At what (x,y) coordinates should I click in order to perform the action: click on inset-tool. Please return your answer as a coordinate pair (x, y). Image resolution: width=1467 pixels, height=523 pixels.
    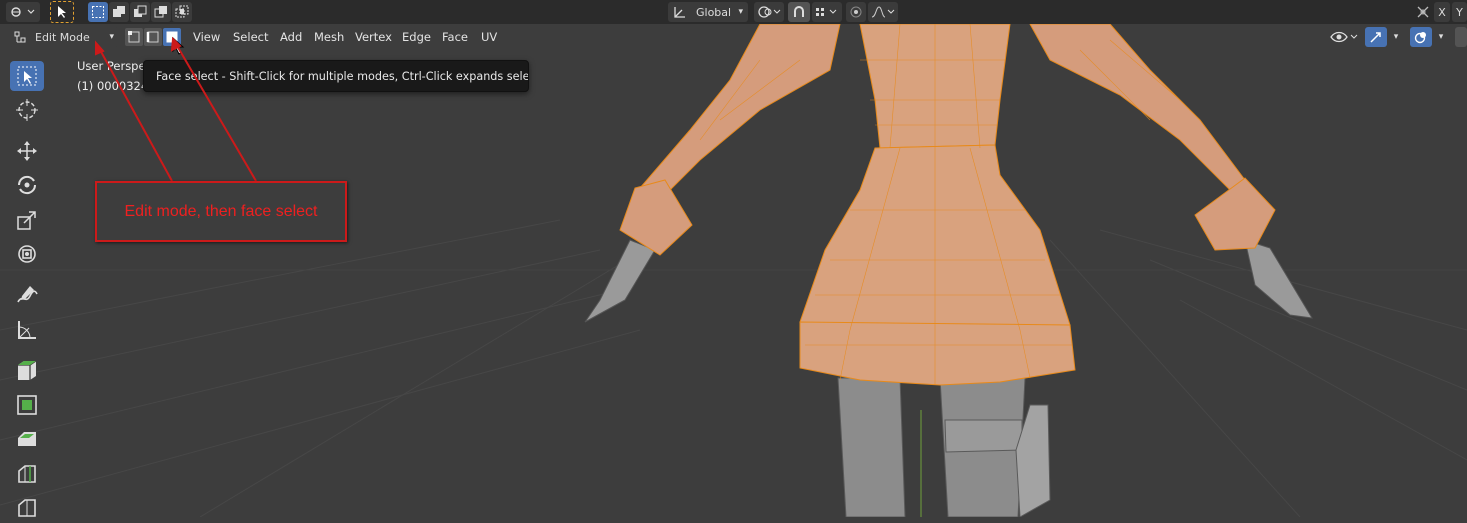
    Looking at the image, I should click on (27, 439).